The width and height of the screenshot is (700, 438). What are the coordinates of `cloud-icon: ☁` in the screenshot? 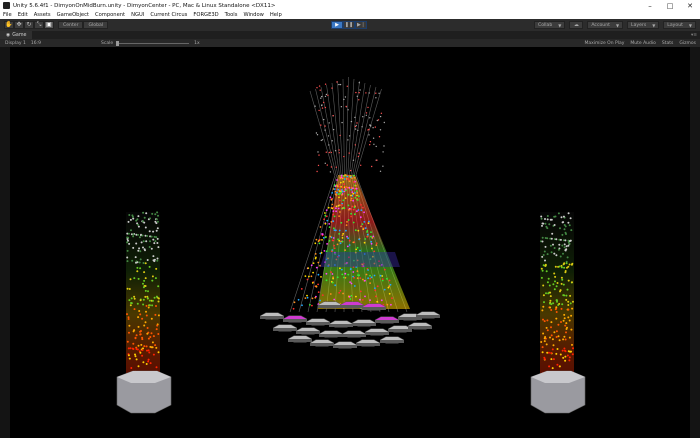 It's located at (576, 25).